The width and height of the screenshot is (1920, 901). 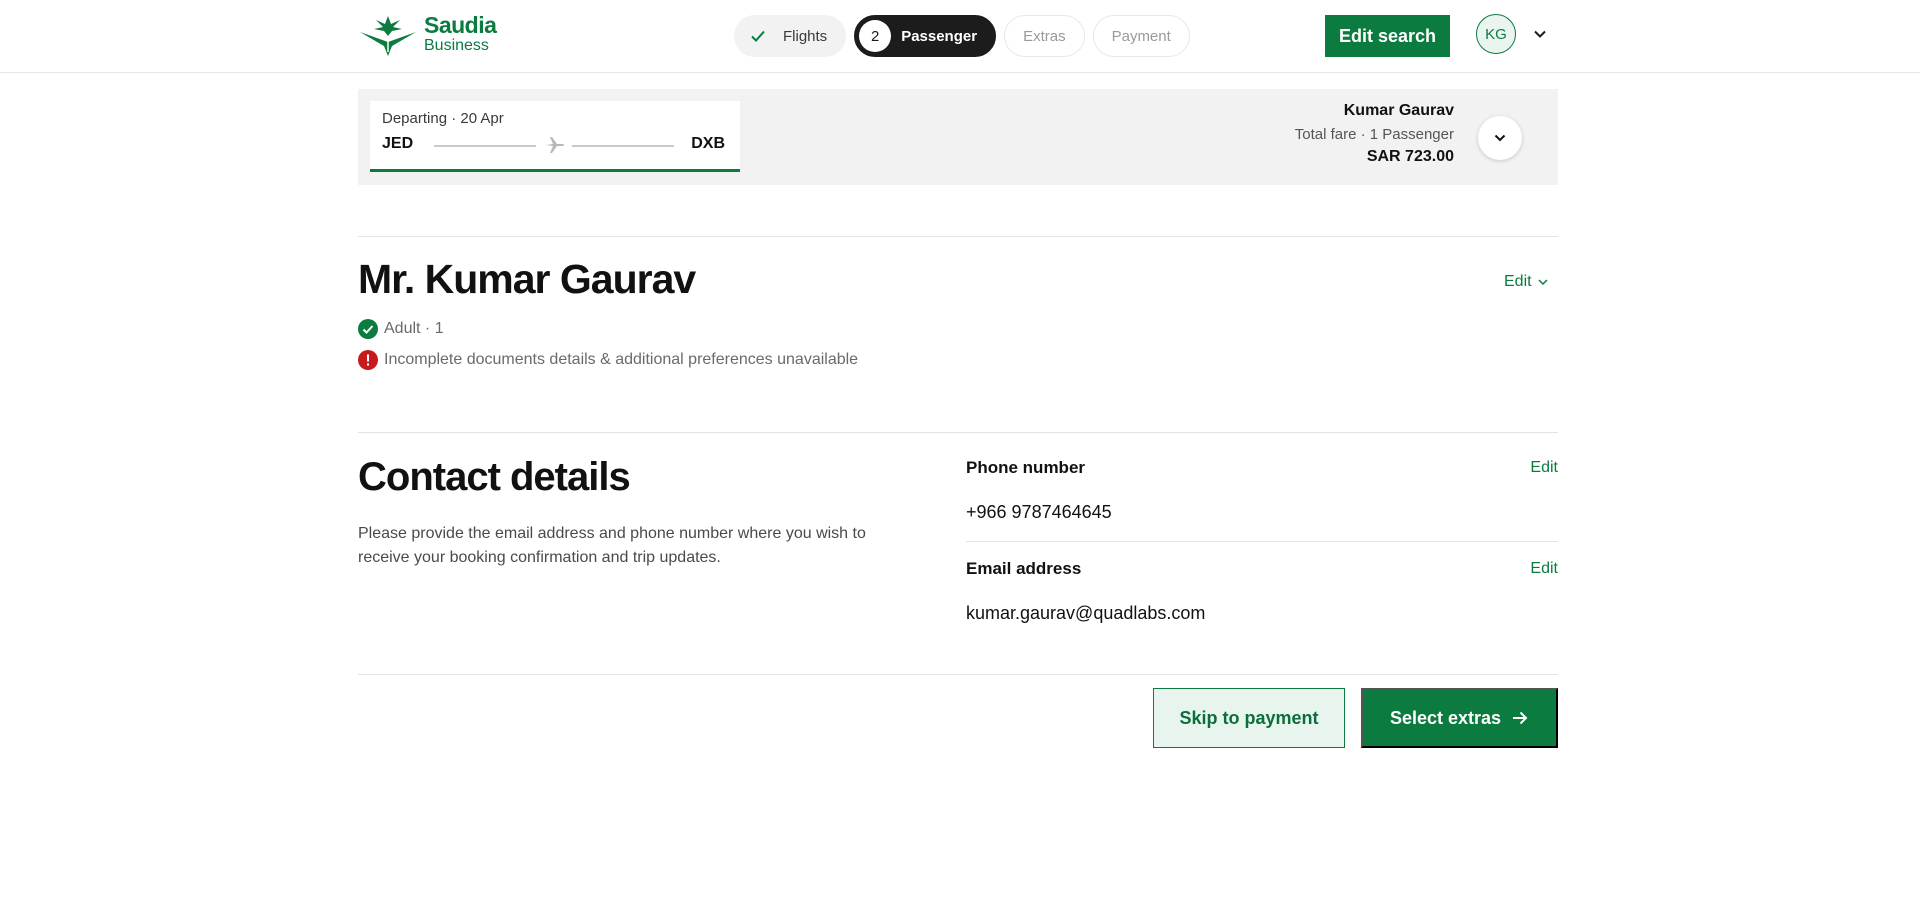 I want to click on phone-value: +966 9787464645, so click(x=1039, y=512).